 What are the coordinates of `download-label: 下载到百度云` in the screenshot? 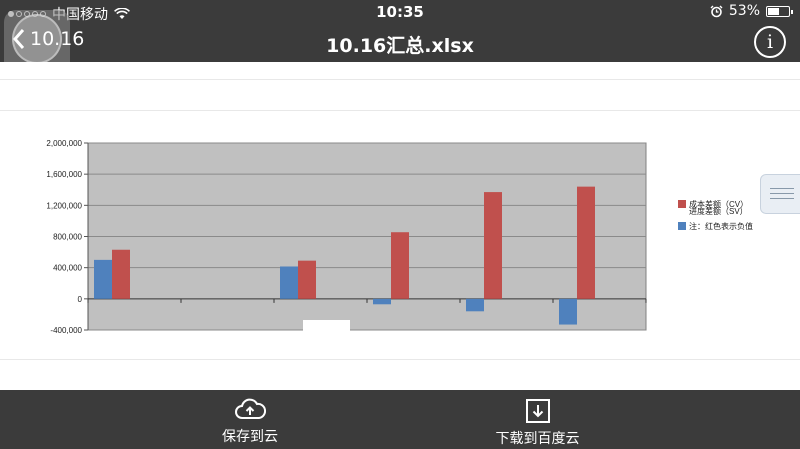 It's located at (537, 439).